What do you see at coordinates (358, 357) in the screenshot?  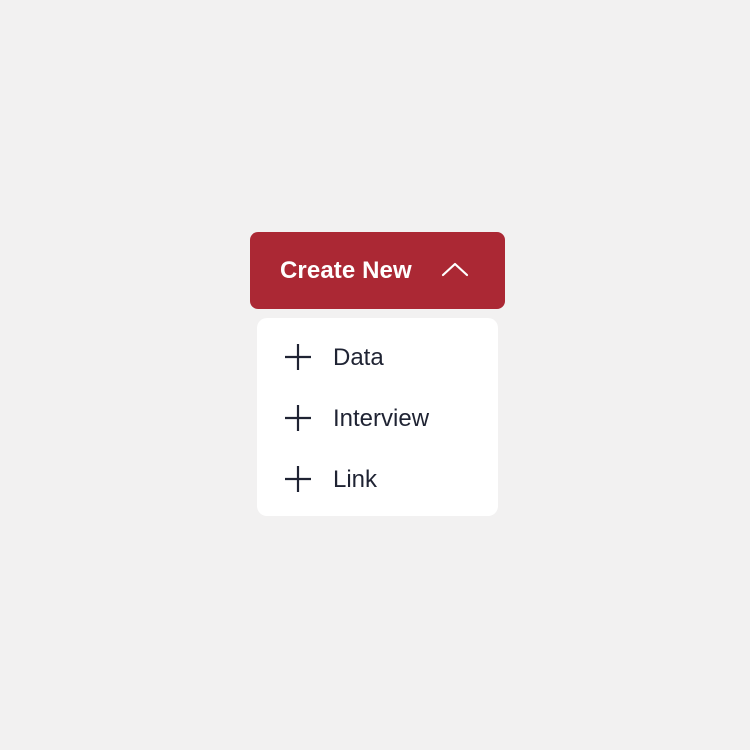 I see `menu-item-label: Data` at bounding box center [358, 357].